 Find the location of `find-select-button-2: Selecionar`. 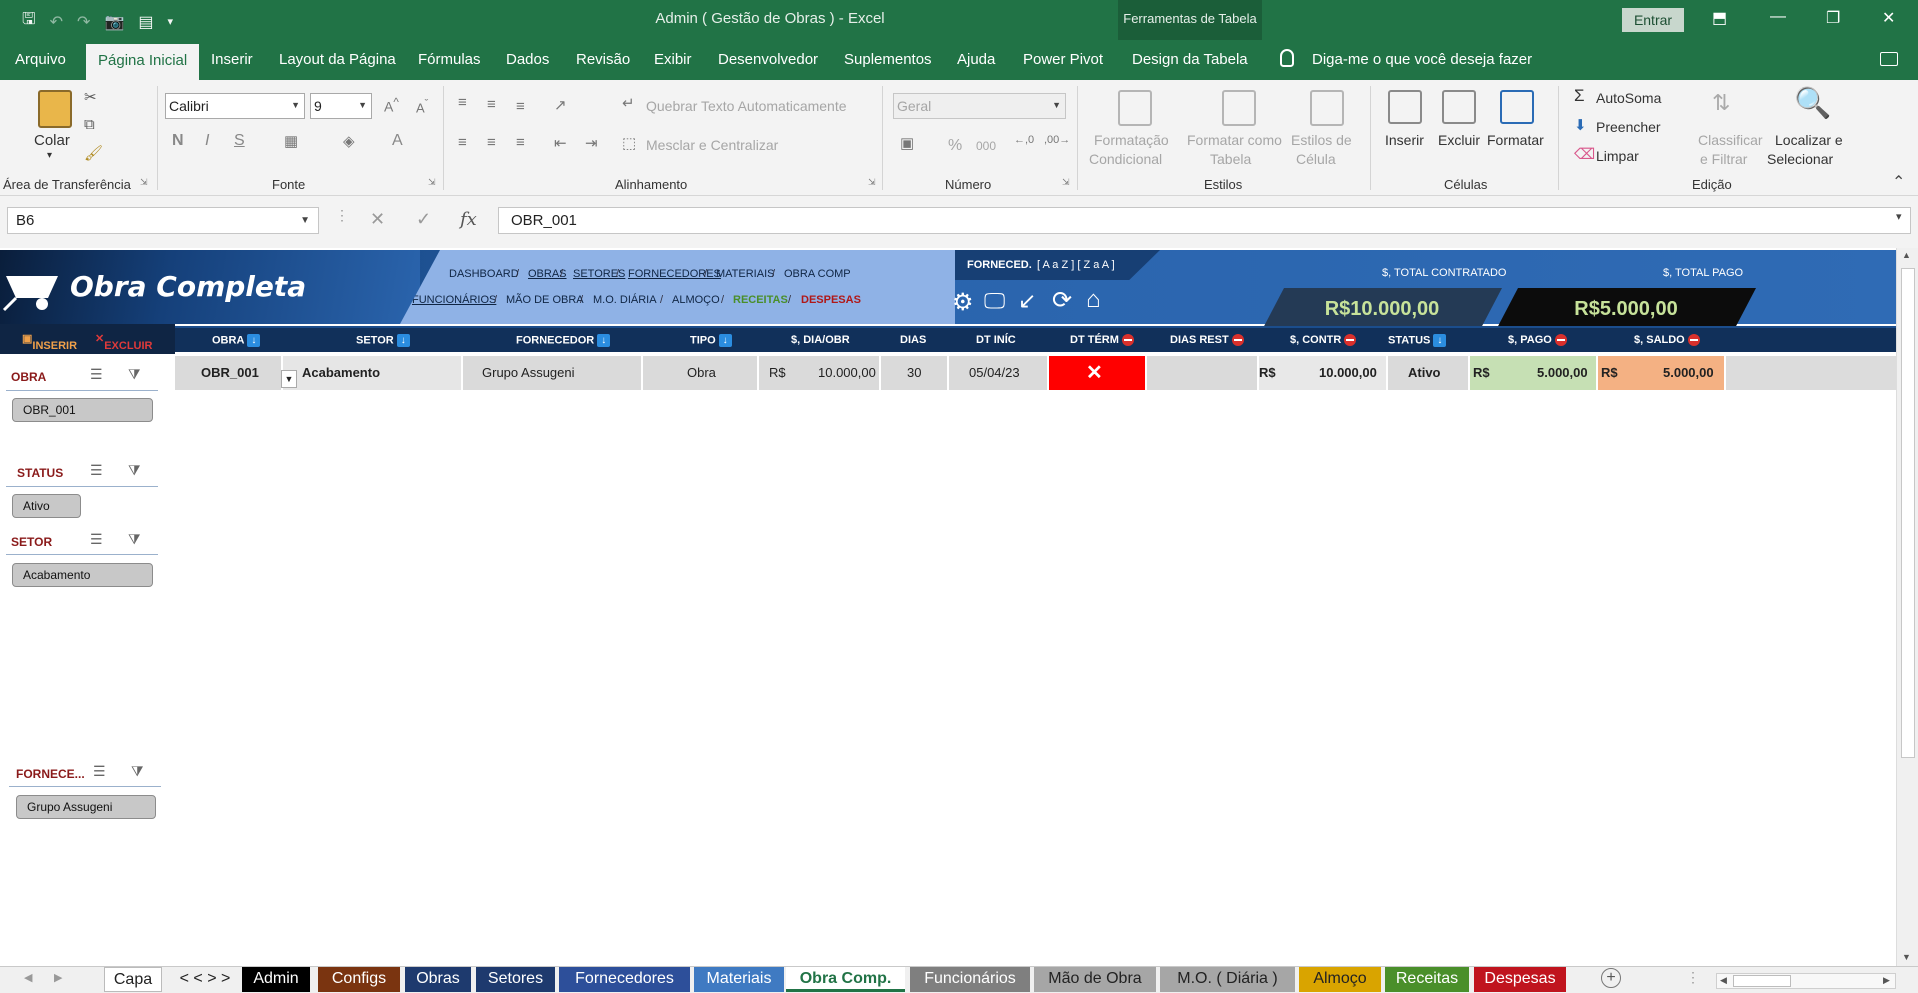

find-select-button-2: Selecionar is located at coordinates (1800, 159).